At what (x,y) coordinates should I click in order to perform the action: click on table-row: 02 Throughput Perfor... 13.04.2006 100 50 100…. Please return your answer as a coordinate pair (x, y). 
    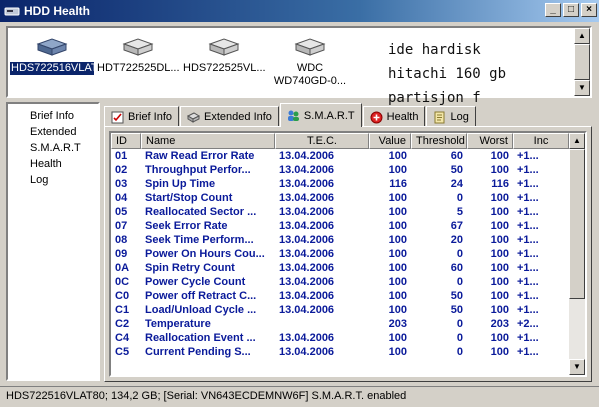
    Looking at the image, I should click on (340, 170).